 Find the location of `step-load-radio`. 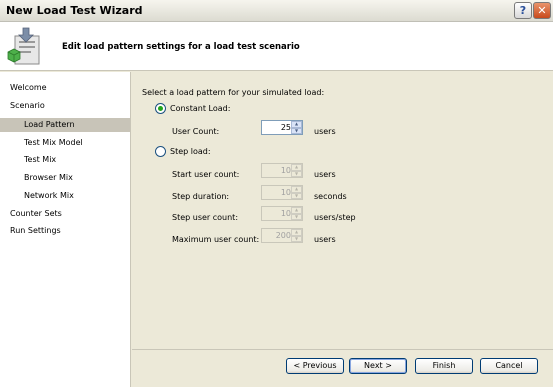

step-load-radio is located at coordinates (160, 151).